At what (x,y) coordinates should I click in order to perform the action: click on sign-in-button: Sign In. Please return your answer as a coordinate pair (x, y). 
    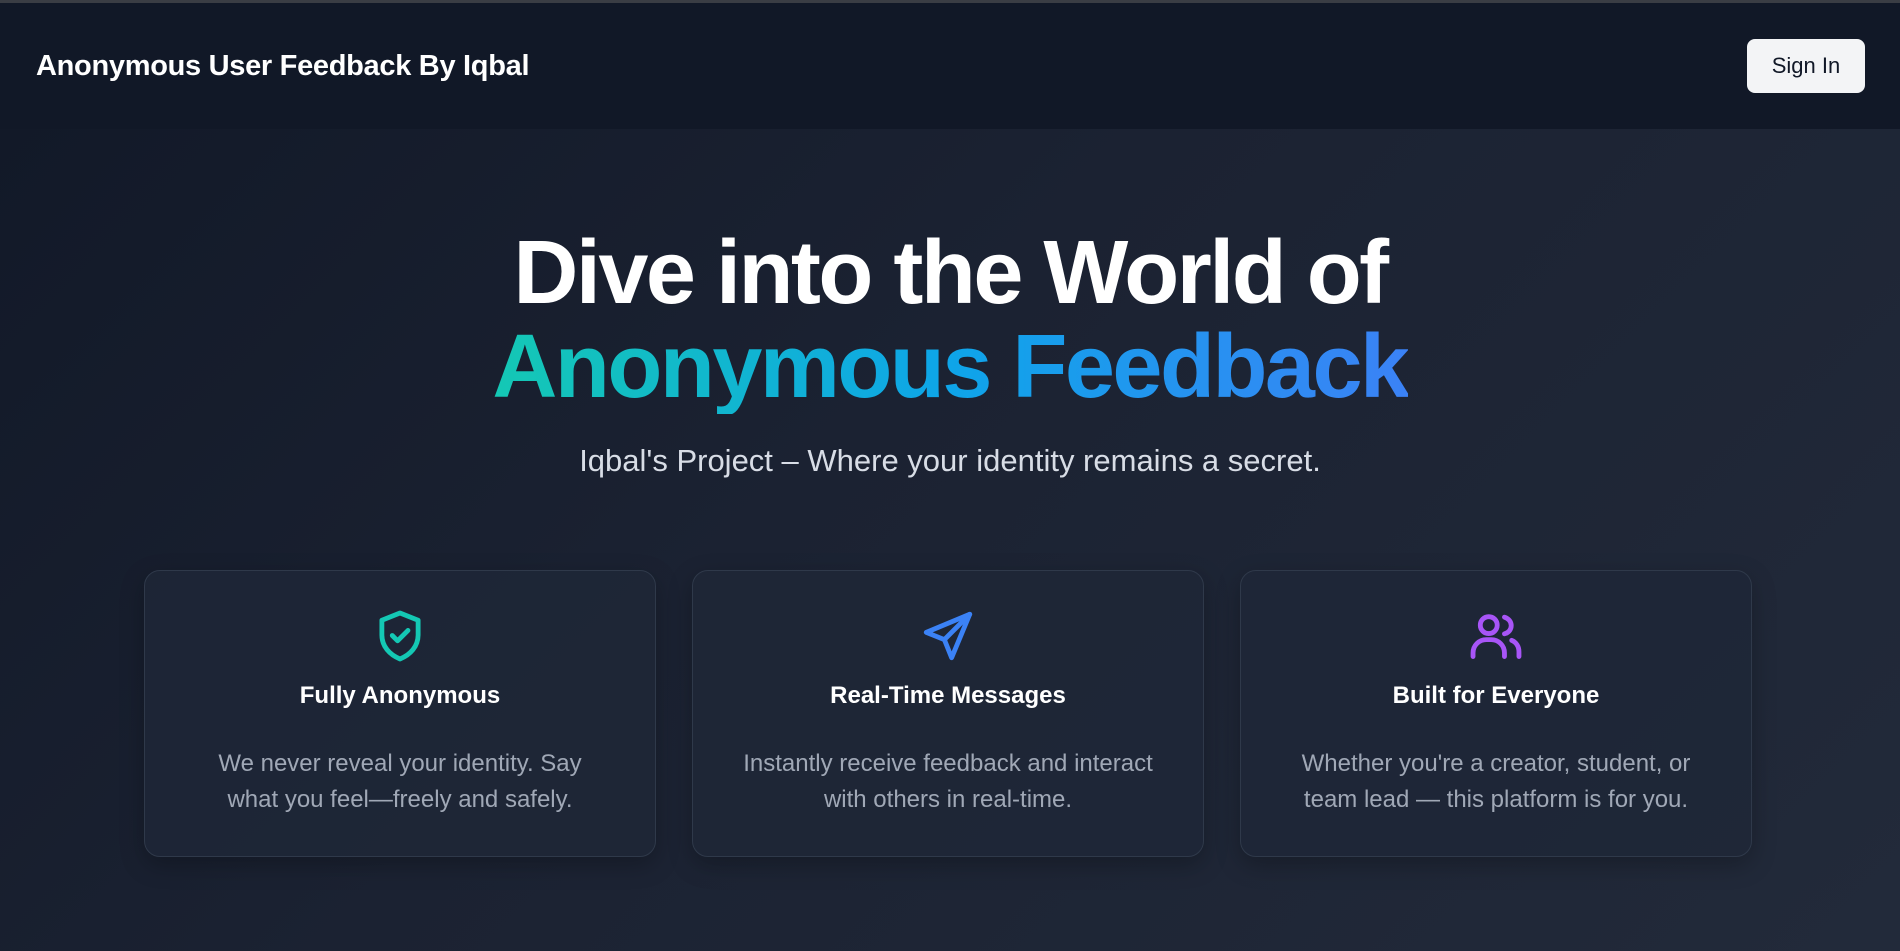
    Looking at the image, I should click on (1806, 66).